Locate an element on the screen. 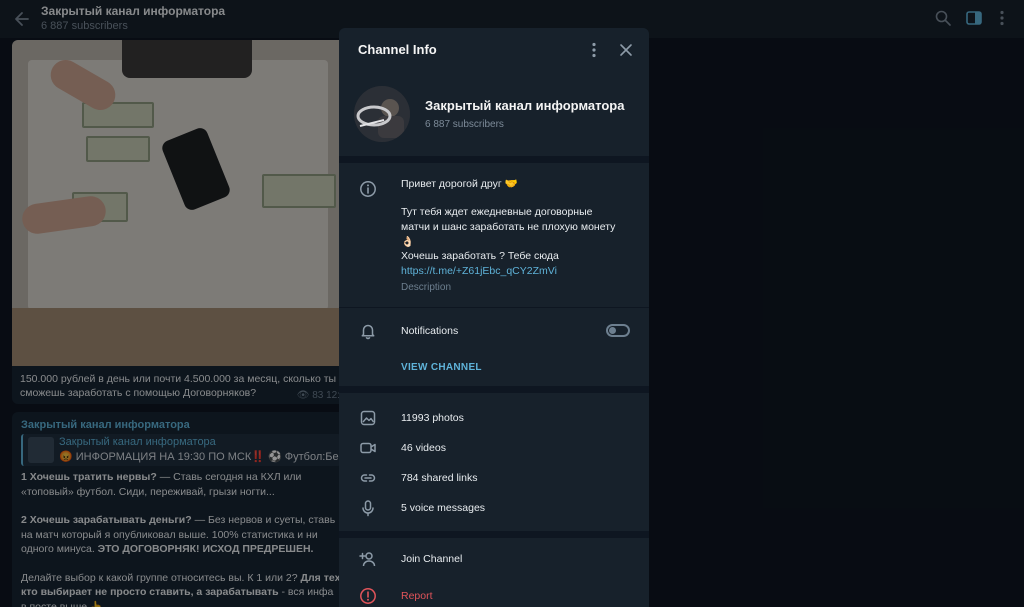  join-channel-button: Join Channel is located at coordinates (431, 559).